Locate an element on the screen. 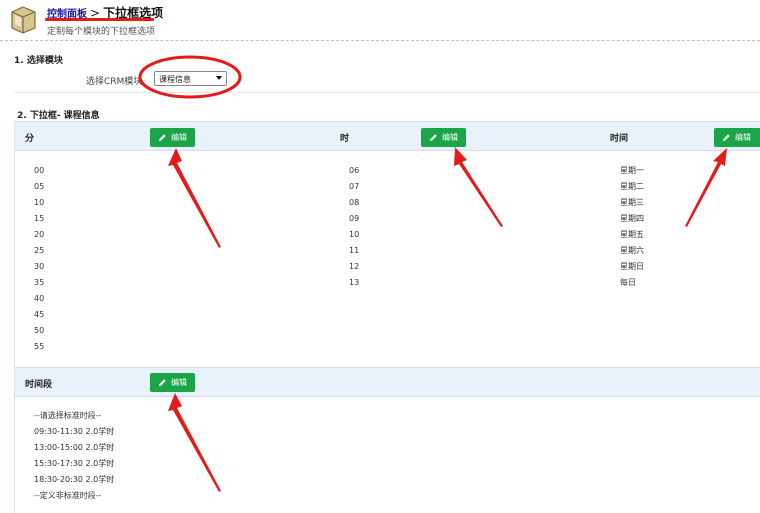 This screenshot has width=760, height=513. edit-weekday-button: 编辑 is located at coordinates (737, 137).